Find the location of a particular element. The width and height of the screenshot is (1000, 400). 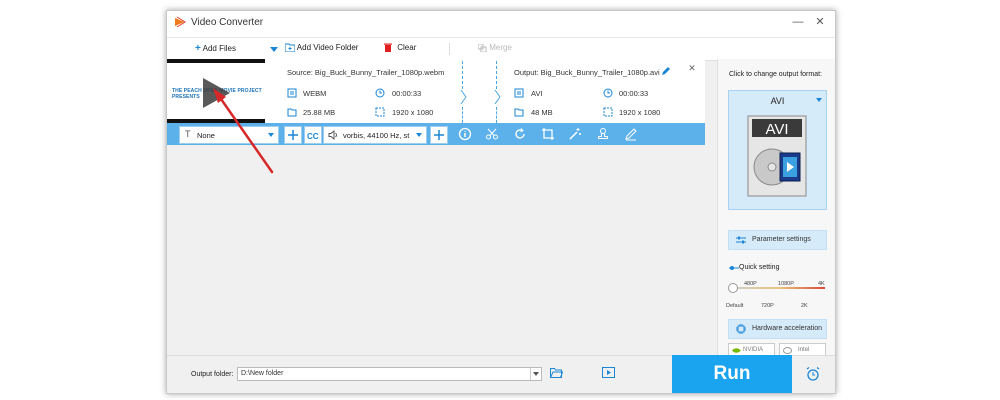

output-format-selector: AVI AVI is located at coordinates (777, 150).